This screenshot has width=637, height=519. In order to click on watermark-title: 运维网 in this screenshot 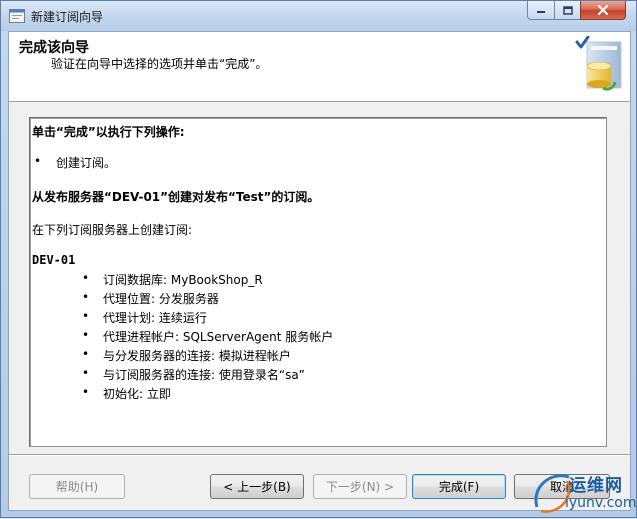, I will do `click(596, 486)`.